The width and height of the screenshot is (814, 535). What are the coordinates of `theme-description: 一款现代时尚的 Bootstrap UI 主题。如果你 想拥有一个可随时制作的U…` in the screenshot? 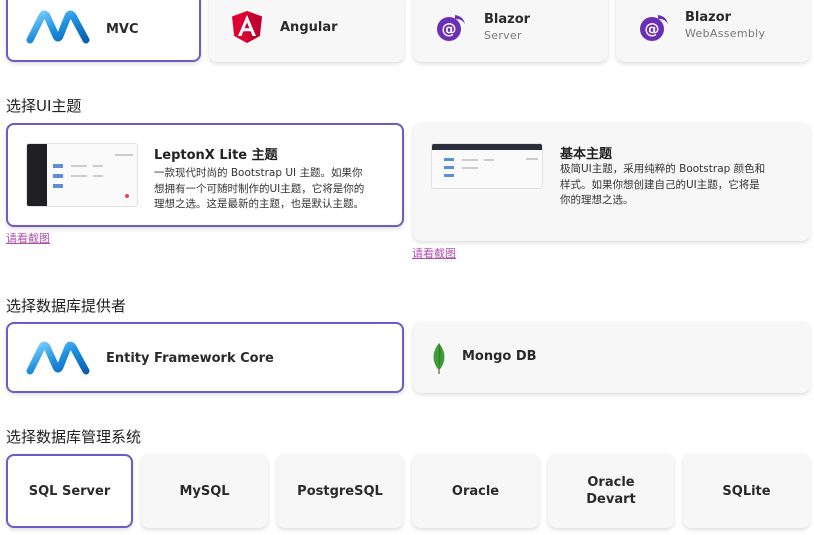 It's located at (274, 189).